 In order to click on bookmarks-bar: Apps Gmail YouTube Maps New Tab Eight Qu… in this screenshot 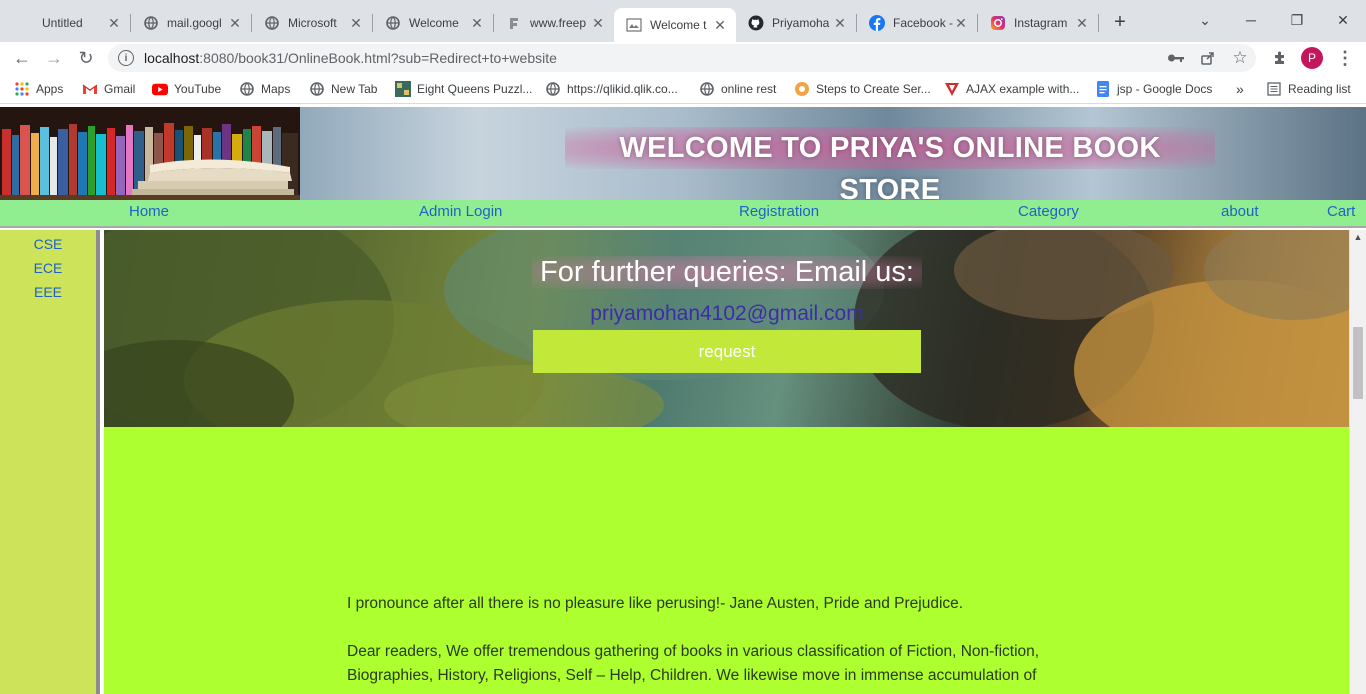, I will do `click(683, 89)`.